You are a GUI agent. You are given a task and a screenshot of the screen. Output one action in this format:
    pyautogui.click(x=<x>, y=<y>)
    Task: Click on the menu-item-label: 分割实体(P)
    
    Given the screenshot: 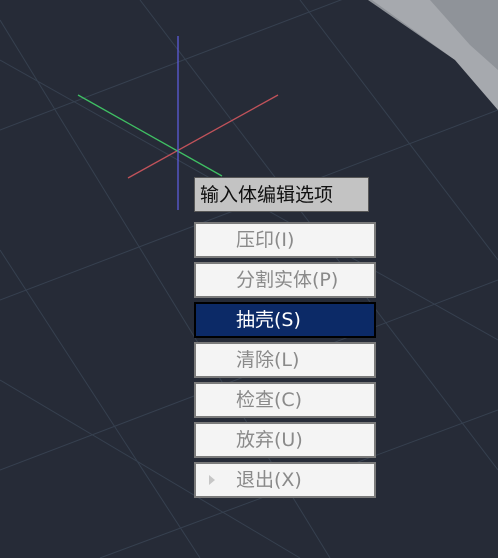 What is the action you would take?
    pyautogui.click(x=287, y=280)
    